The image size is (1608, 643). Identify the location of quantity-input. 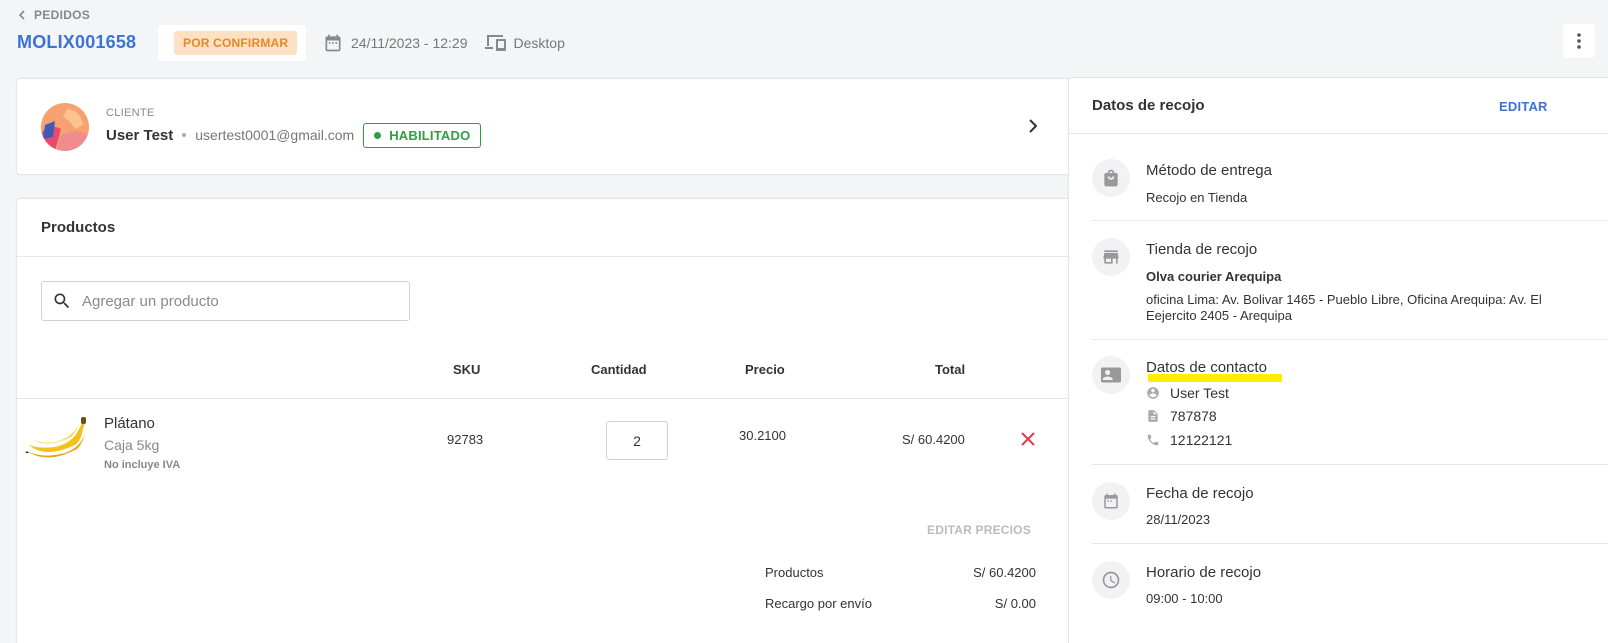
(637, 440).